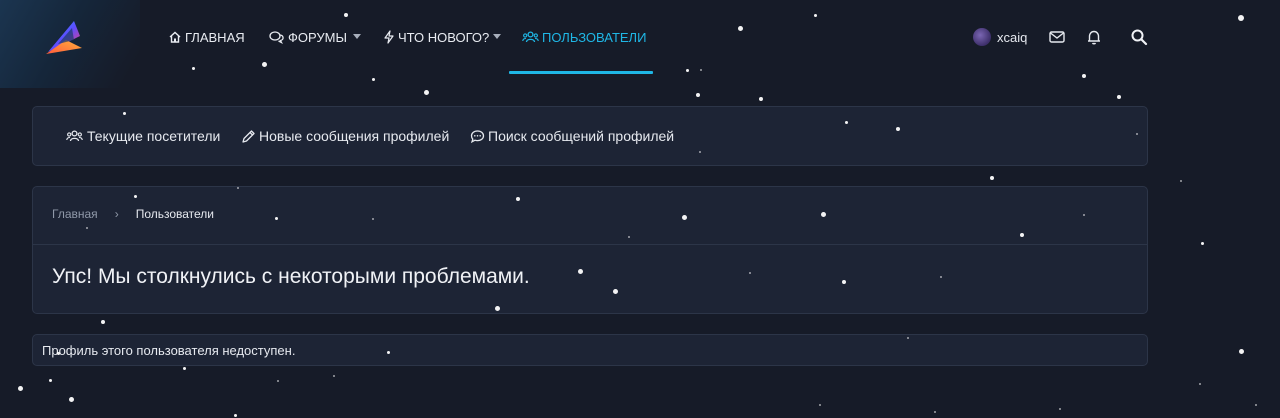 The image size is (1280, 418). I want to click on nav-whats-new: ЧТО НОВОГО?, so click(436, 37).